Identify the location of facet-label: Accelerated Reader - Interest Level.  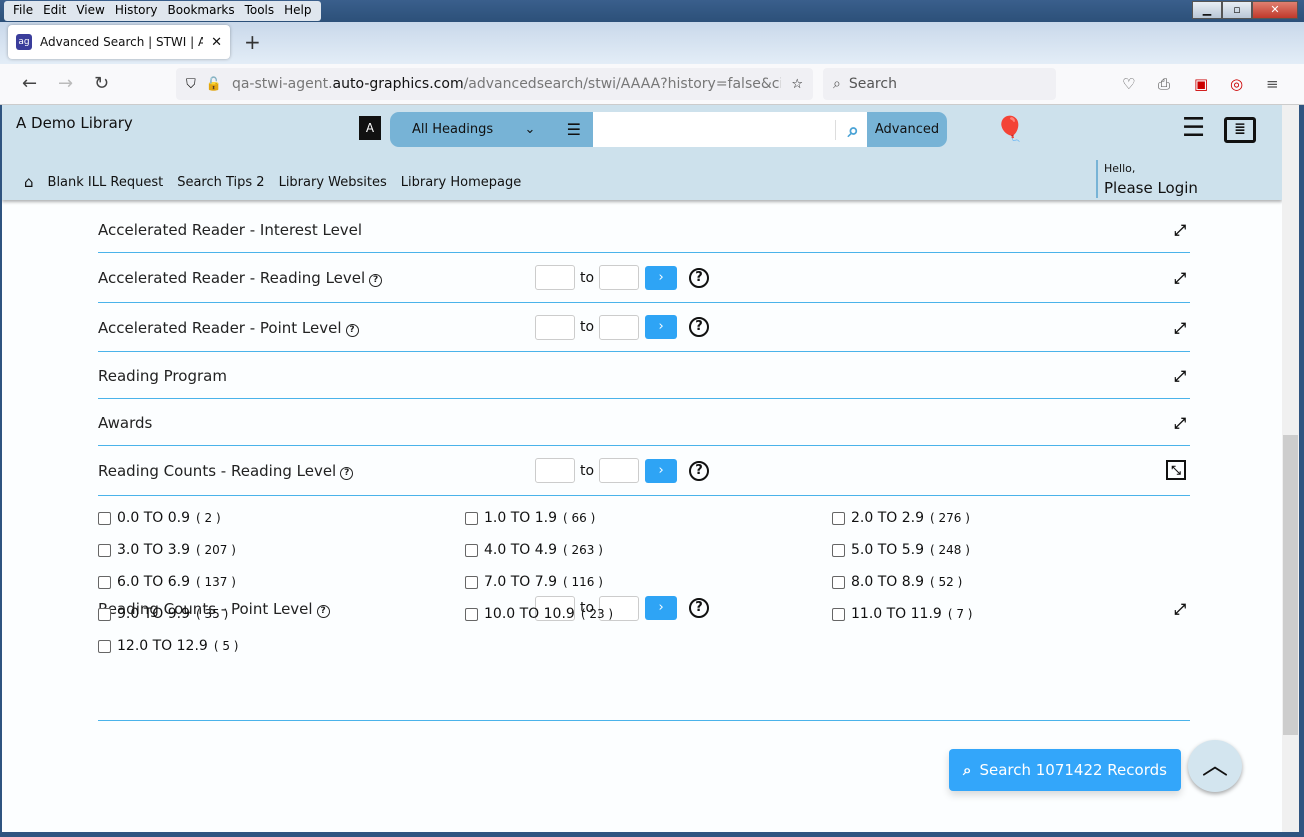
(230, 230).